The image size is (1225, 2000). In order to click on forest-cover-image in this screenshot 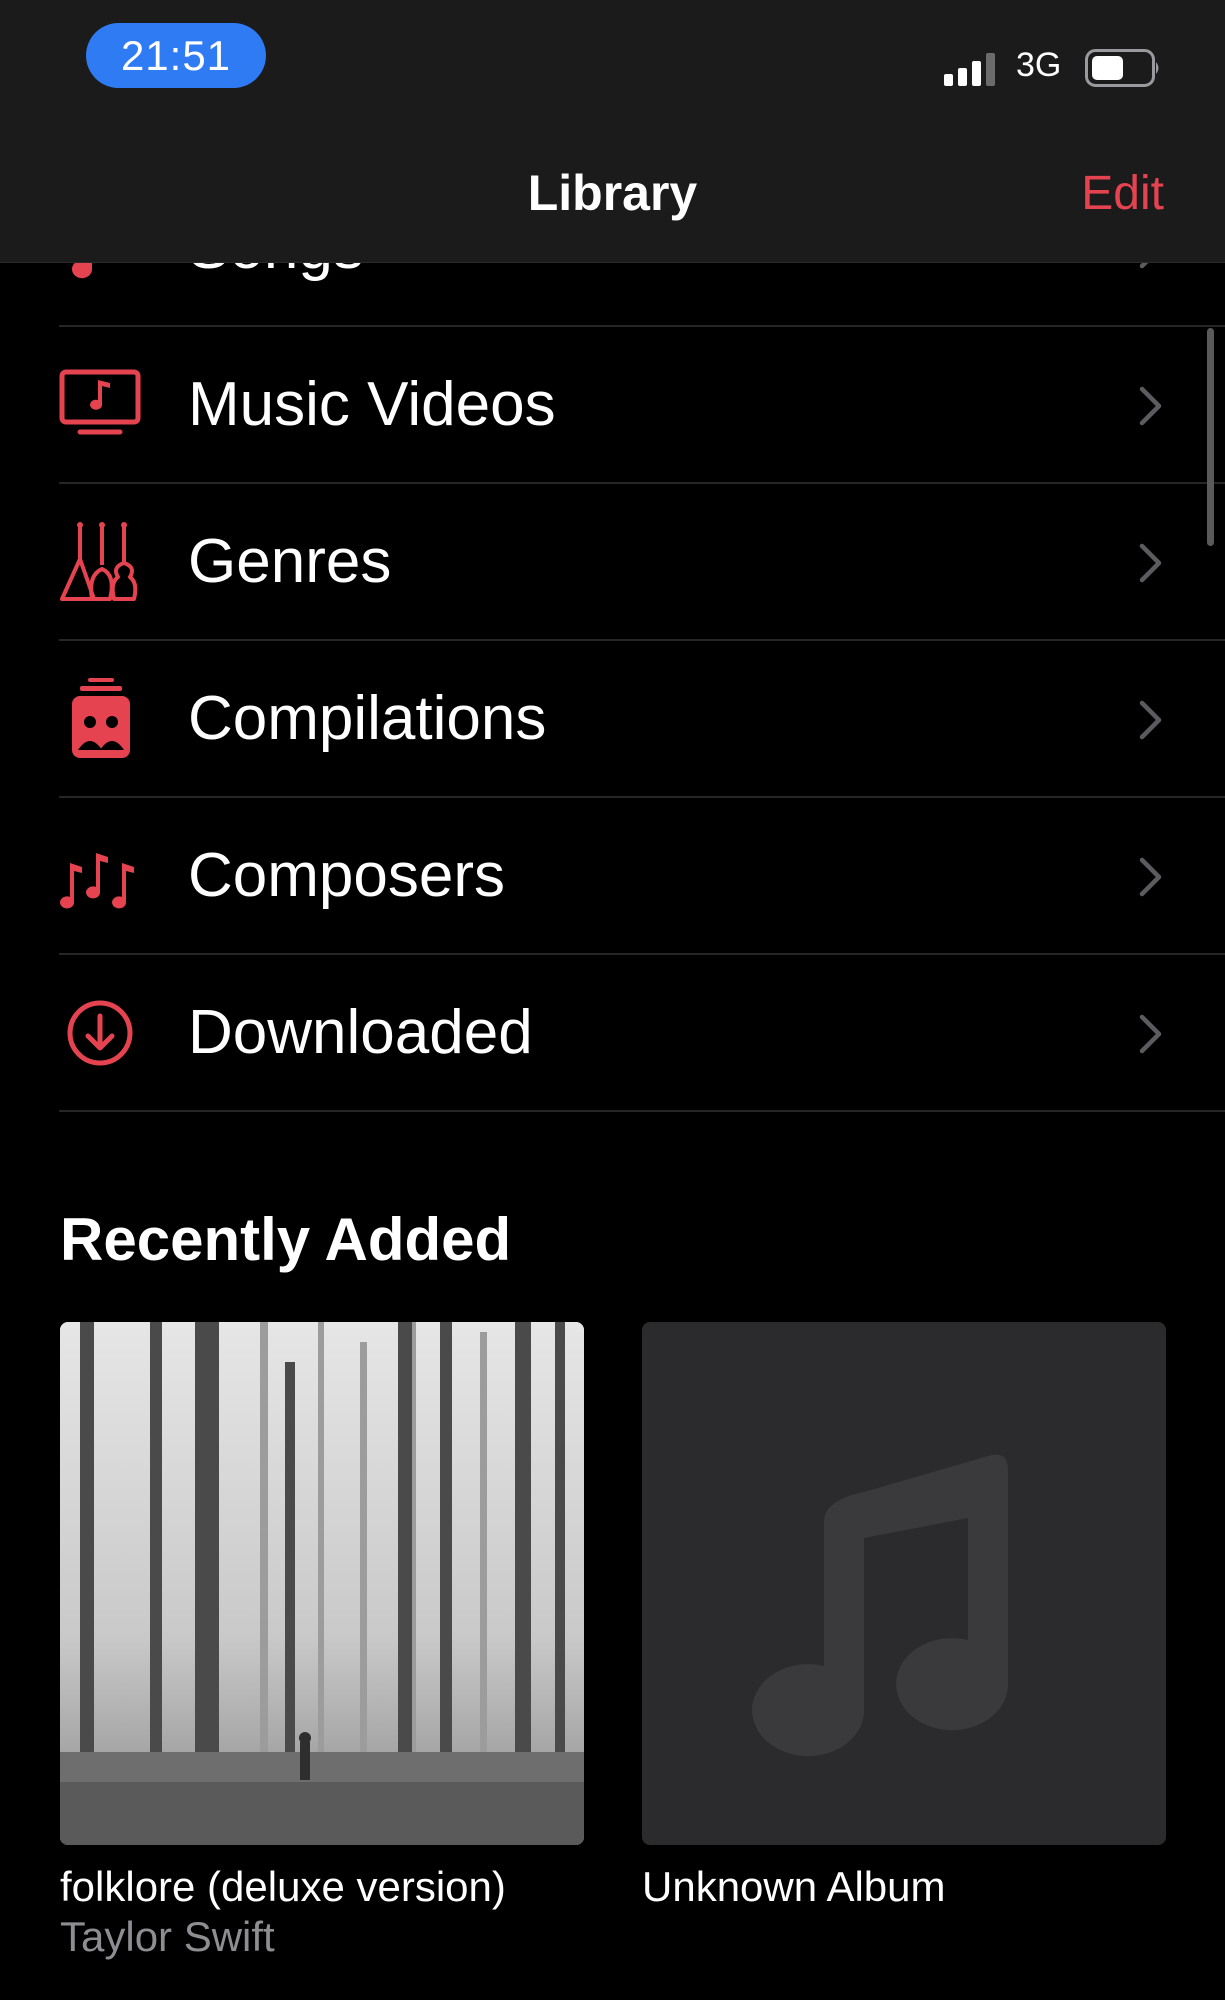, I will do `click(322, 1583)`.